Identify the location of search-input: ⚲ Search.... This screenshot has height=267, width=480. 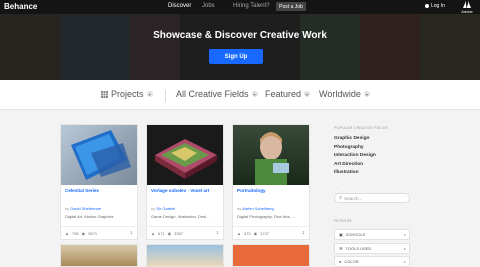
(372, 198).